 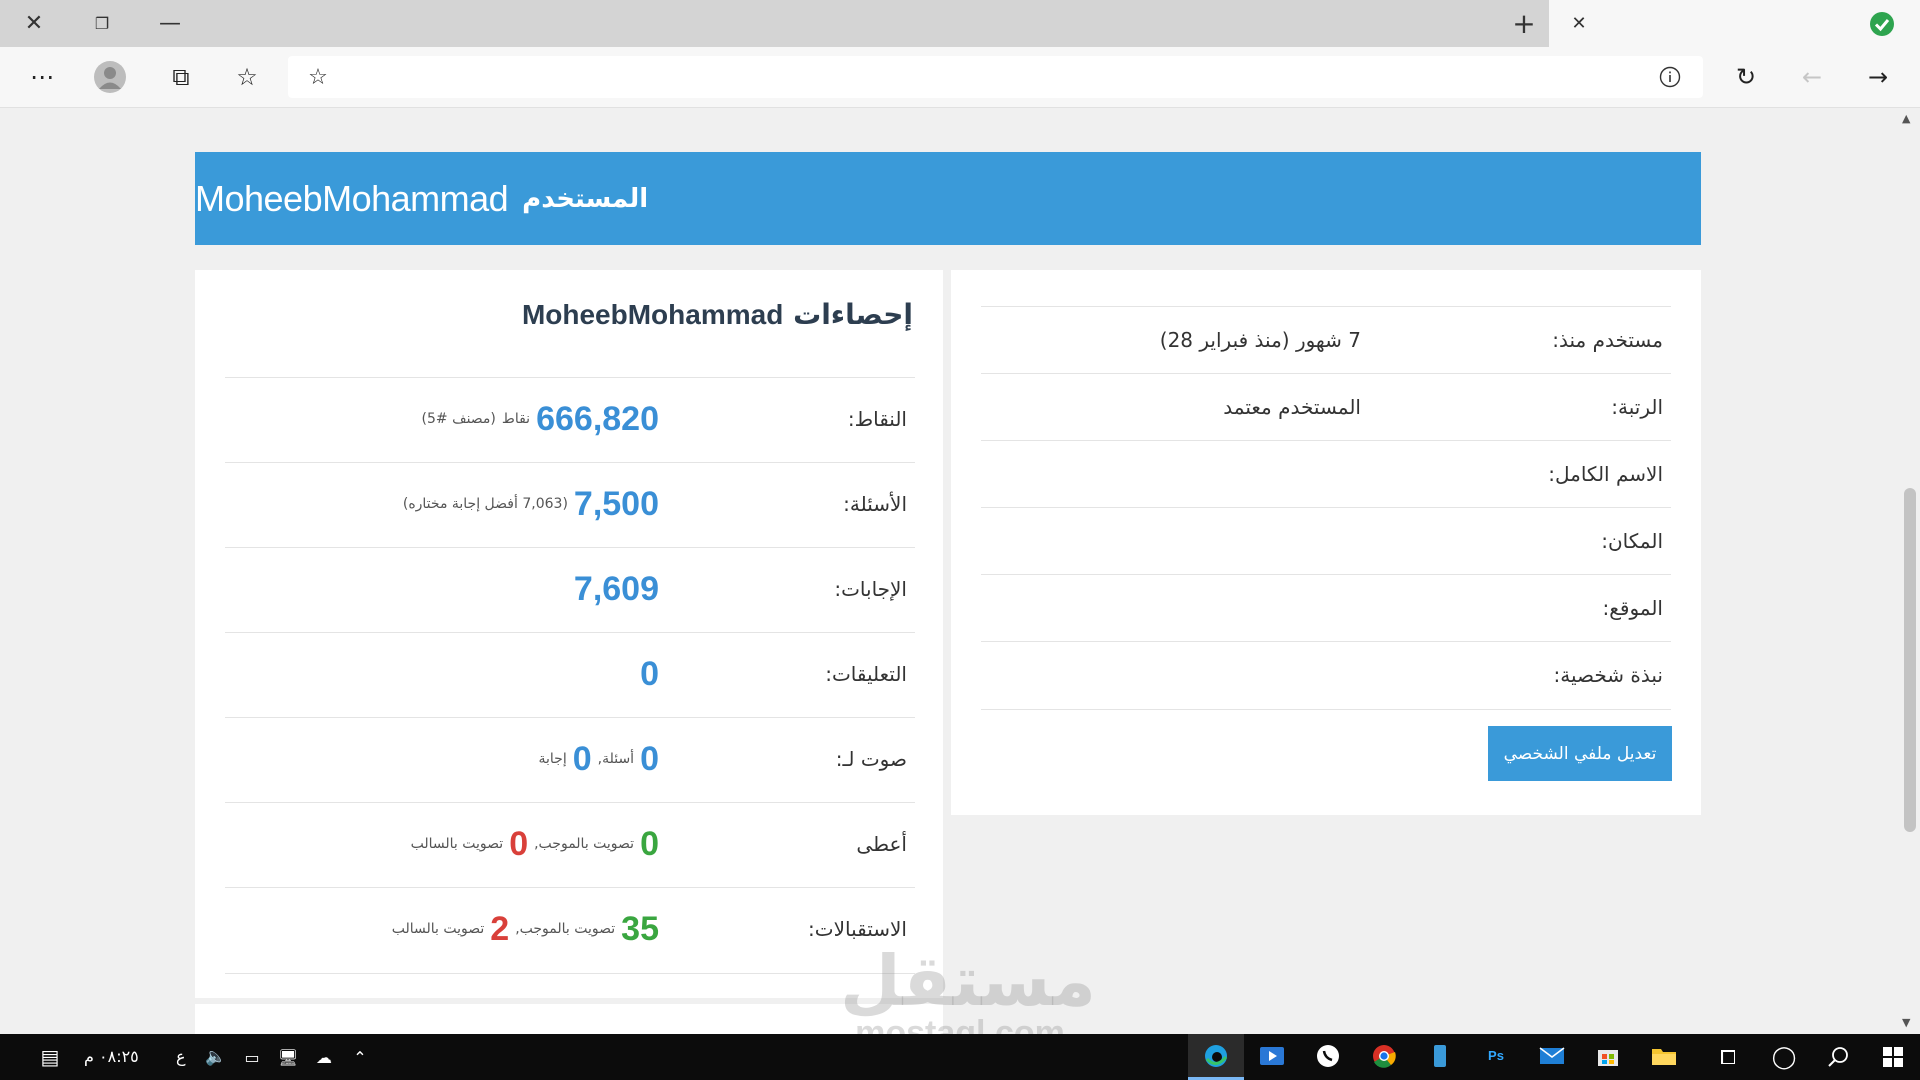 I want to click on received-up-value: 35, so click(x=640, y=928).